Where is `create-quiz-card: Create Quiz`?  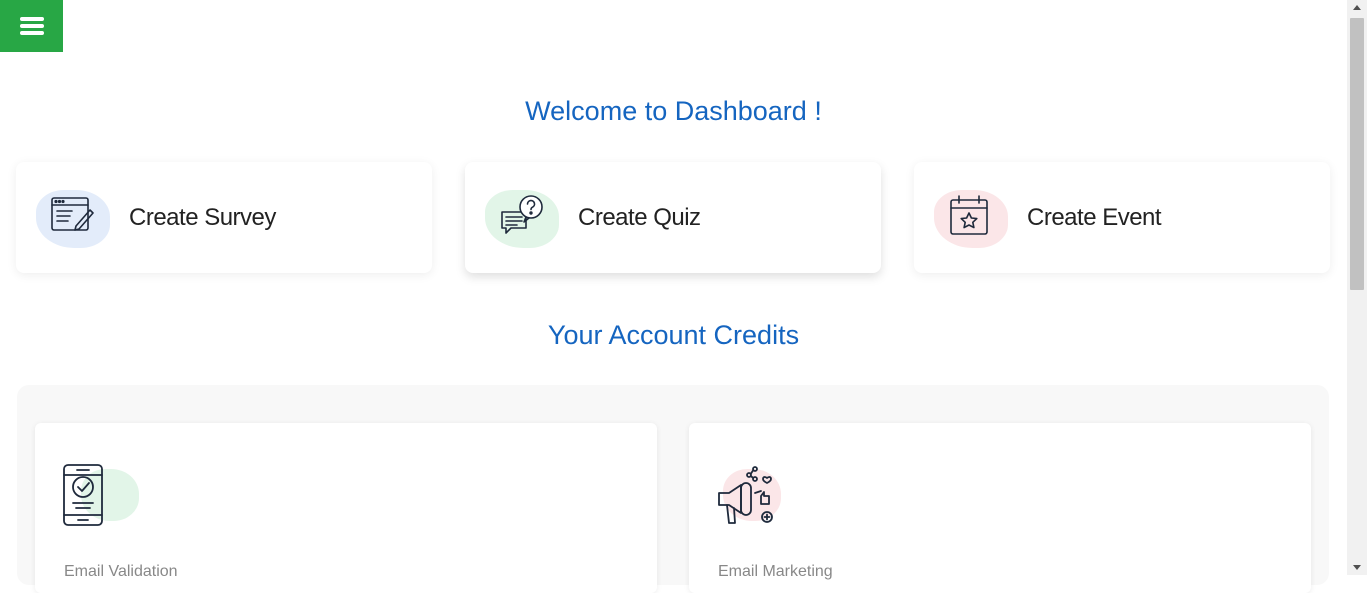 create-quiz-card: Create Quiz is located at coordinates (673, 217).